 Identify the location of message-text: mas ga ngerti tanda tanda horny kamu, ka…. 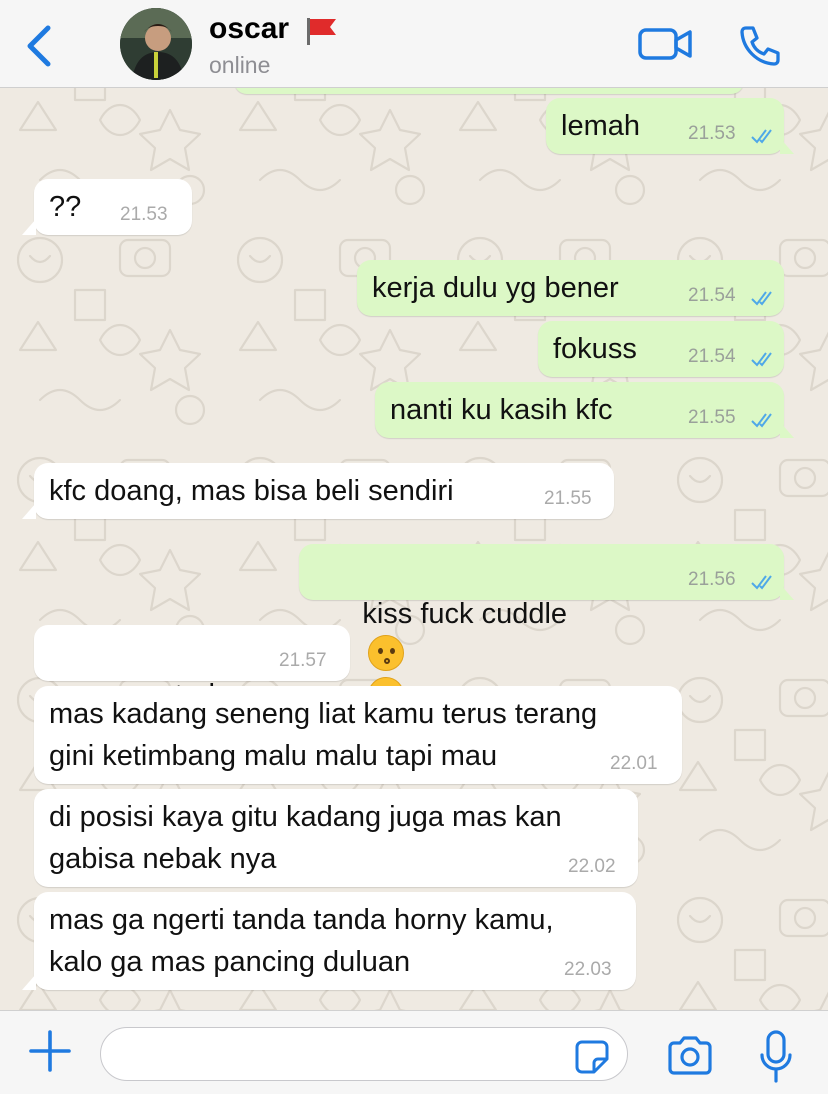
(301, 941).